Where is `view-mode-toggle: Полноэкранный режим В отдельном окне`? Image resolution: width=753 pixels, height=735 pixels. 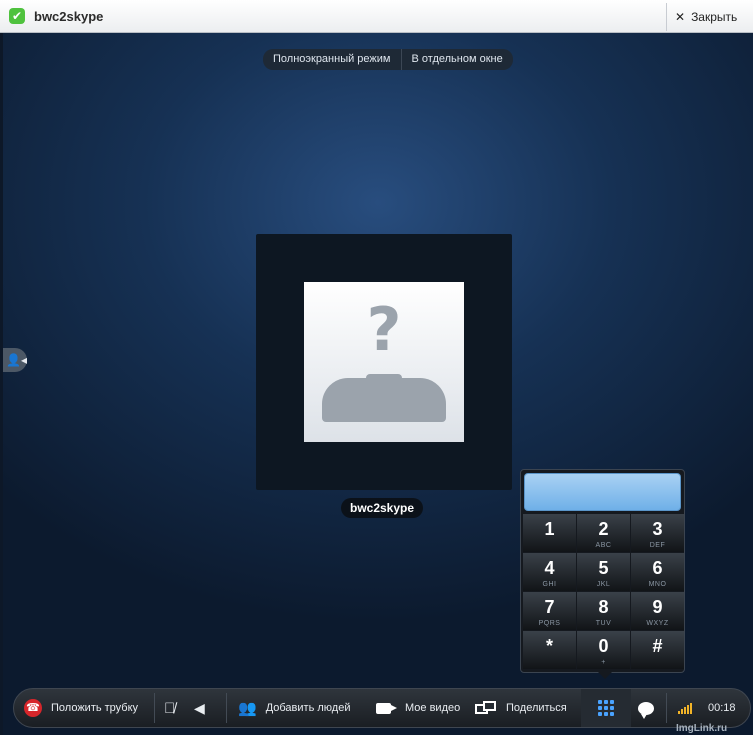
view-mode-toggle: Полноэкранный режим В отдельном окне is located at coordinates (388, 59).